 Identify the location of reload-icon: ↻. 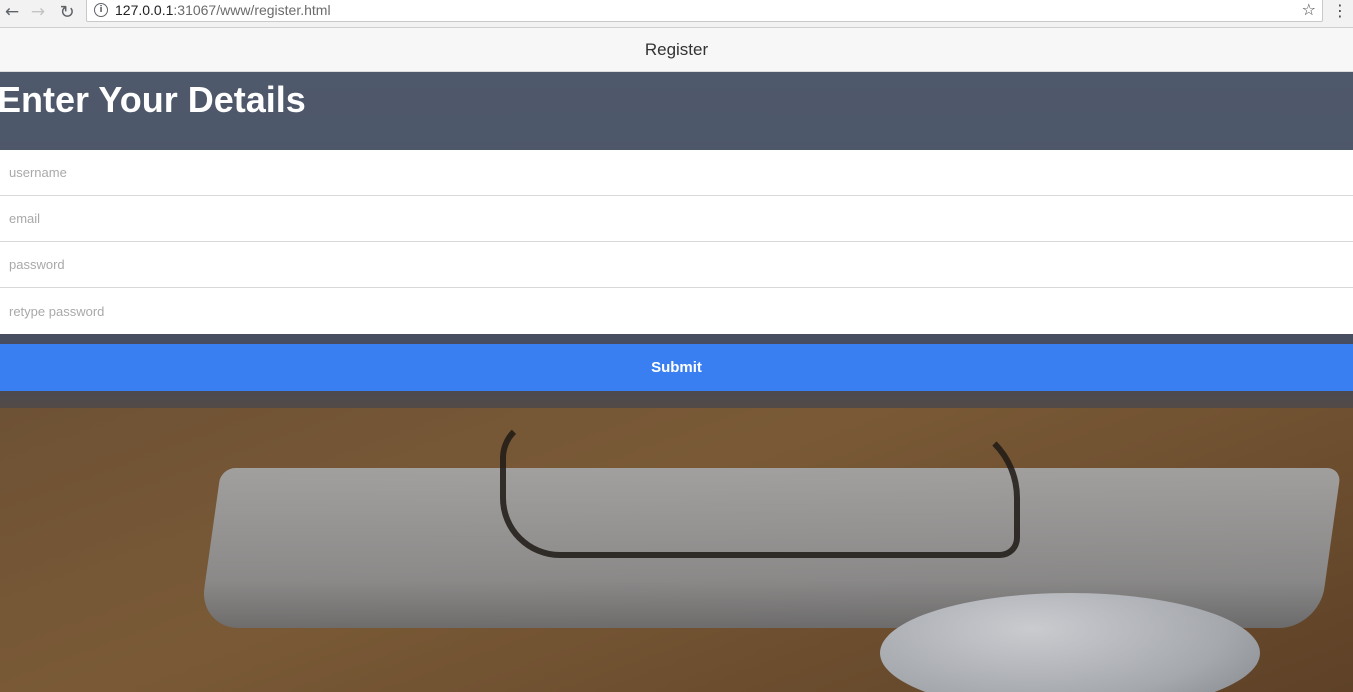
(67, 12).